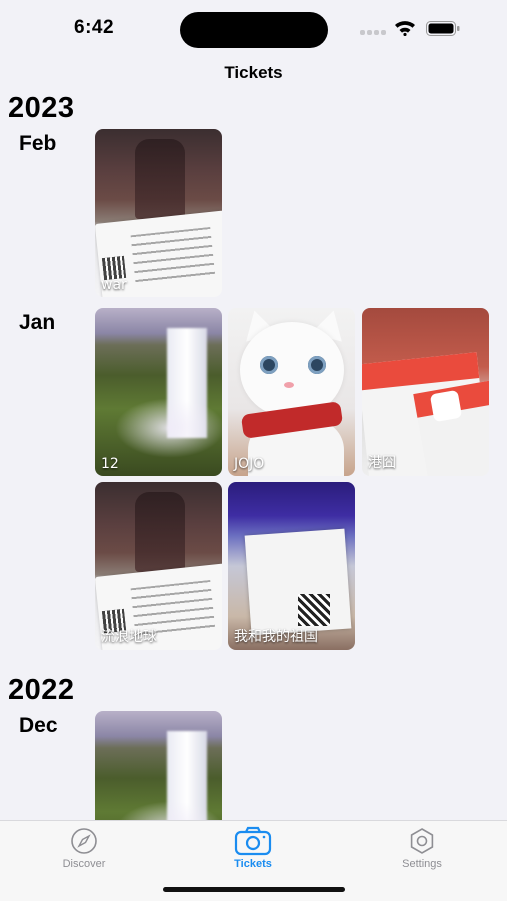 The height and width of the screenshot is (901, 507). I want to click on ticket-caption: 我和我的祖国, so click(276, 637).